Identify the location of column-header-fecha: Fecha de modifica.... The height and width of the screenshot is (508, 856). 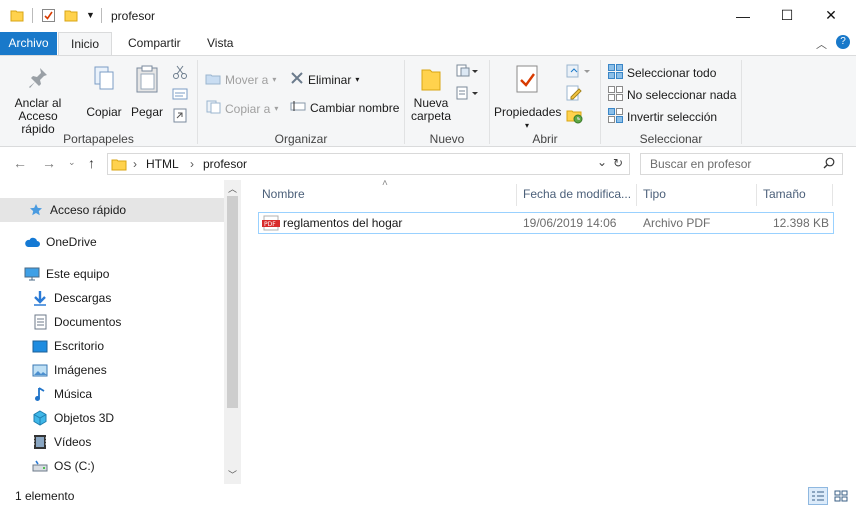
(577, 194).